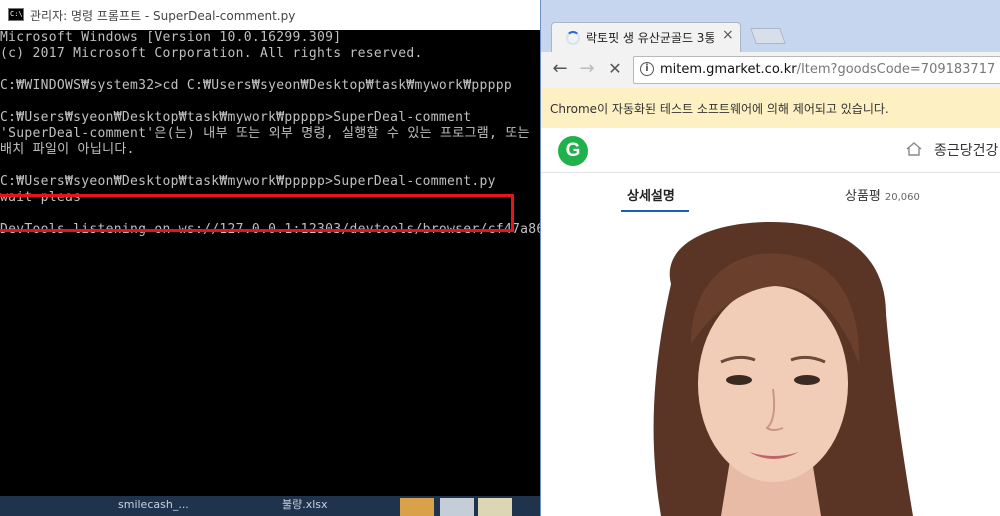 This screenshot has height=516, width=1000. I want to click on taskbar-item: 불량.xlsx, so click(312, 506).